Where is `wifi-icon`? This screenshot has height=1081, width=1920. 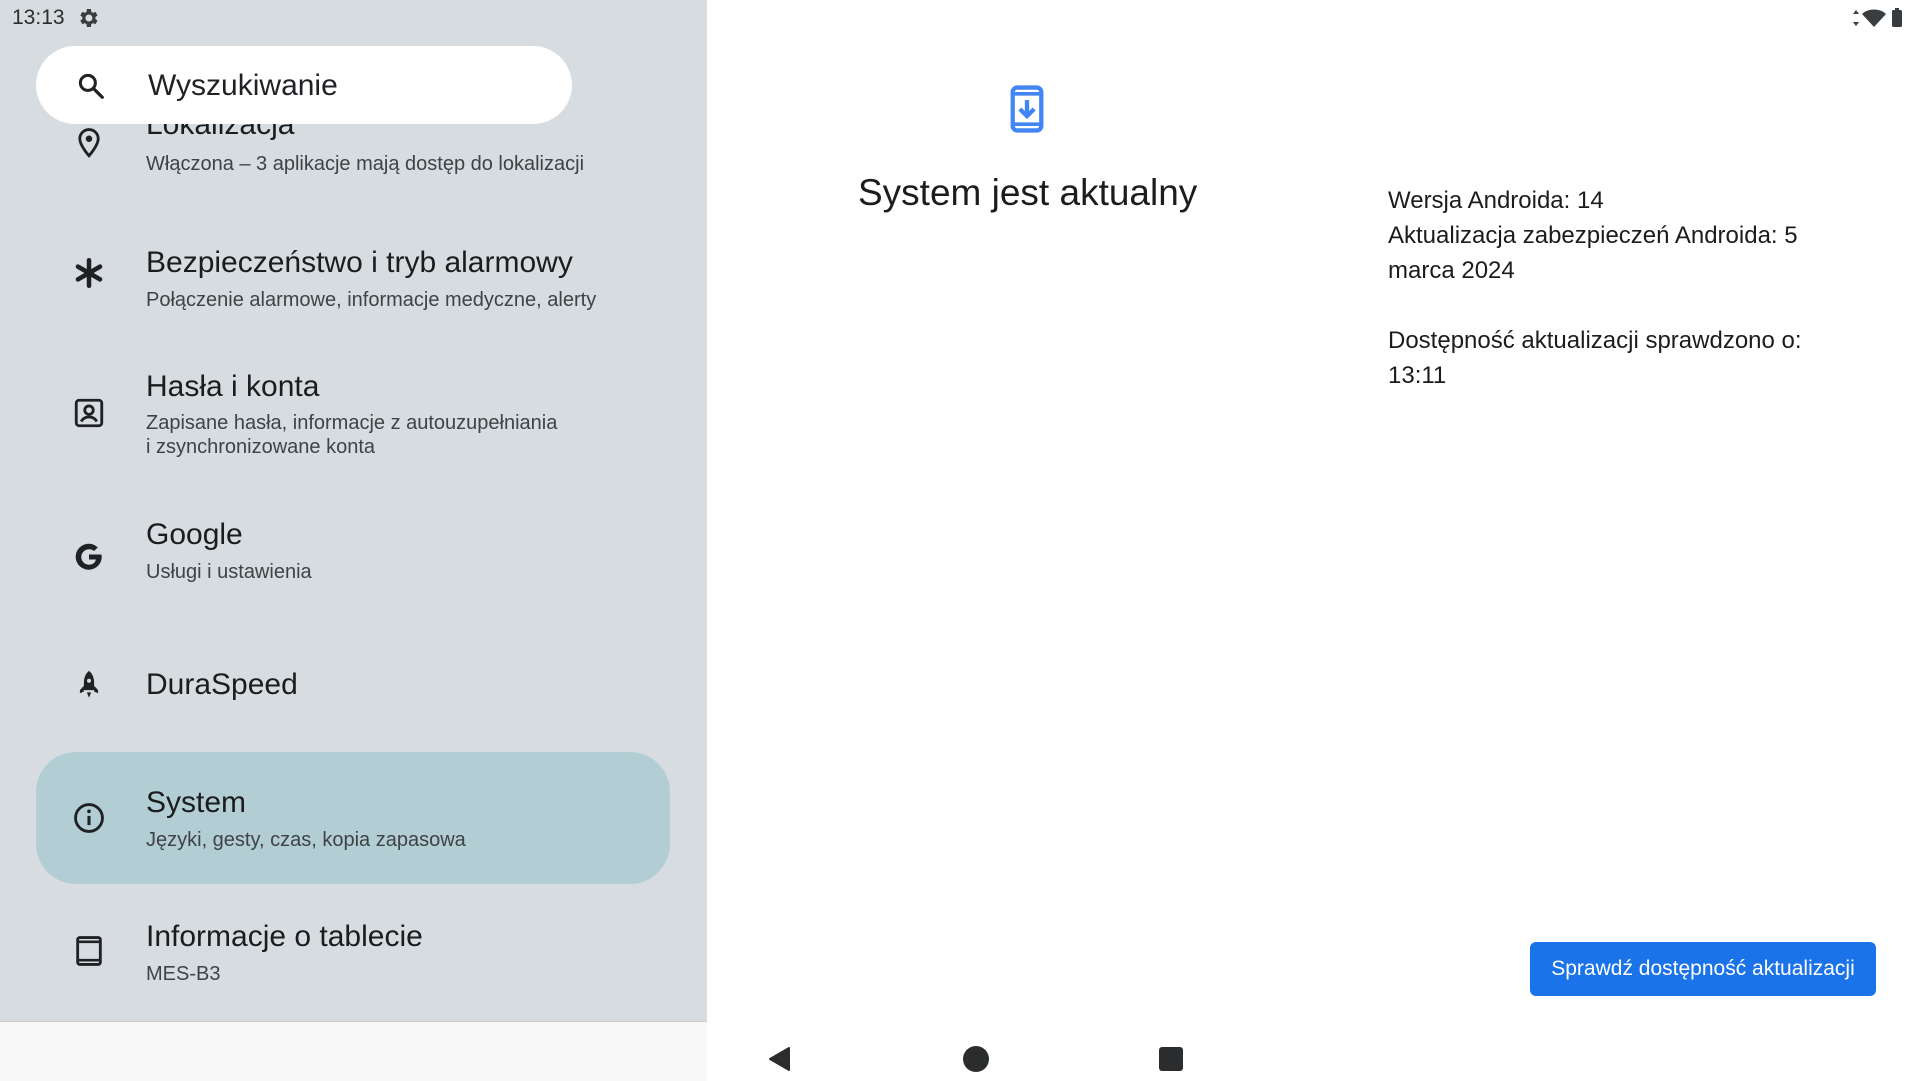
wifi-icon is located at coordinates (1874, 18).